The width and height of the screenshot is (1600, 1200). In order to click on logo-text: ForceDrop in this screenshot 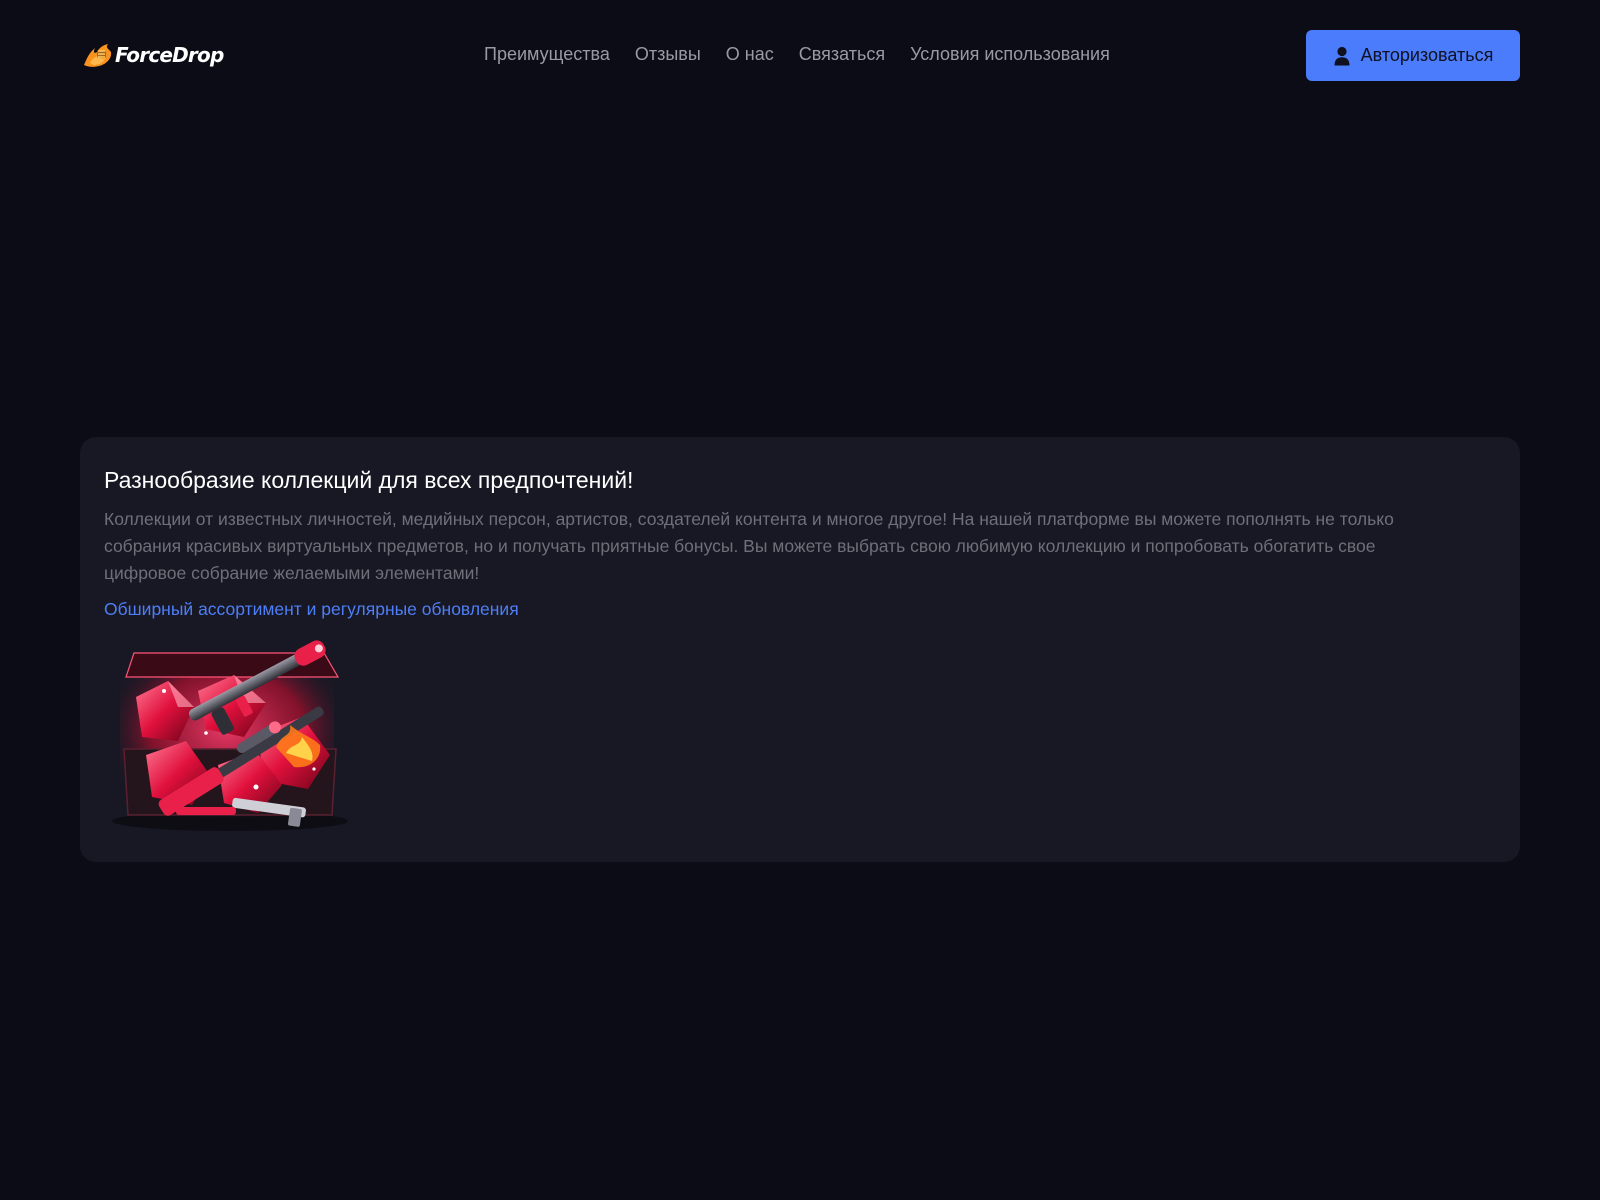, I will do `click(169, 55)`.